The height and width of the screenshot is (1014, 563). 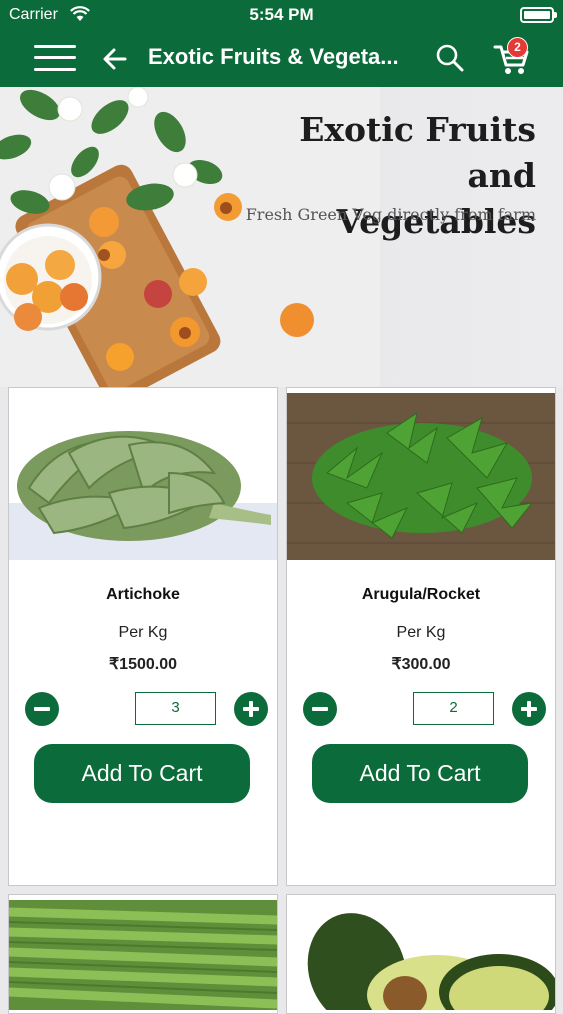 I want to click on search-icon, so click(x=450, y=58).